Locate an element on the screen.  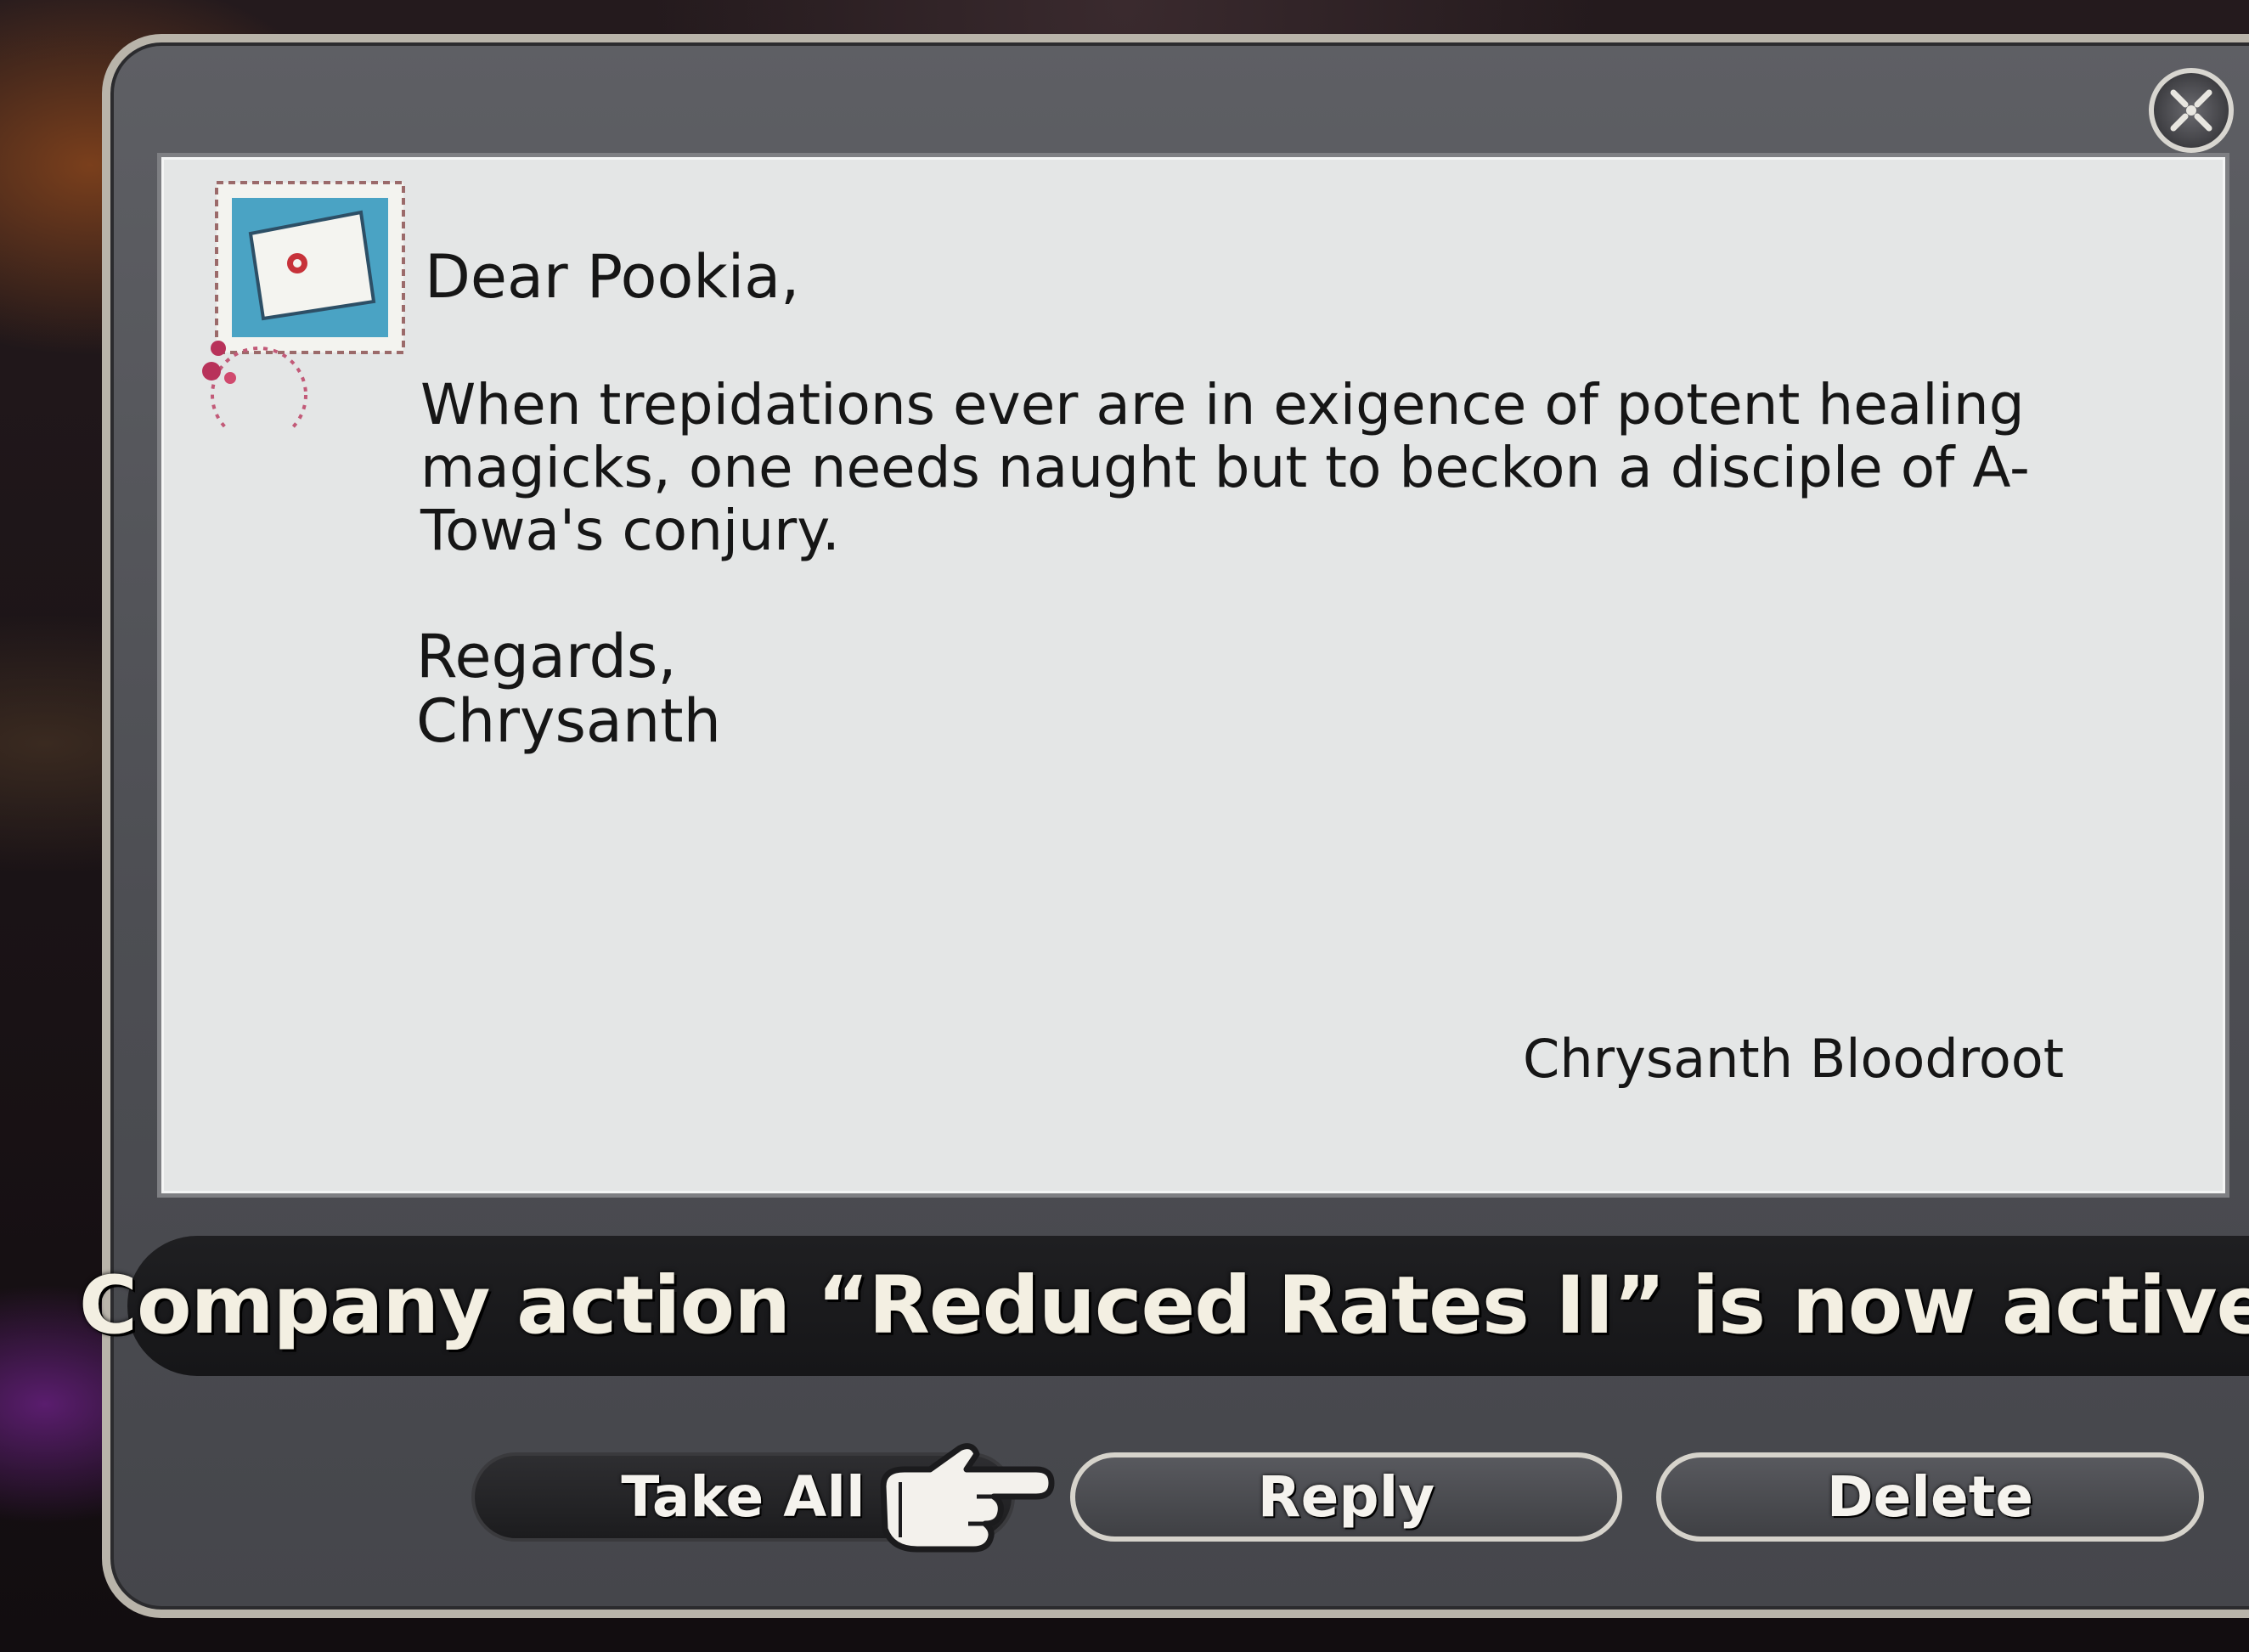
letter-stamp-icon is located at coordinates (303, 305).